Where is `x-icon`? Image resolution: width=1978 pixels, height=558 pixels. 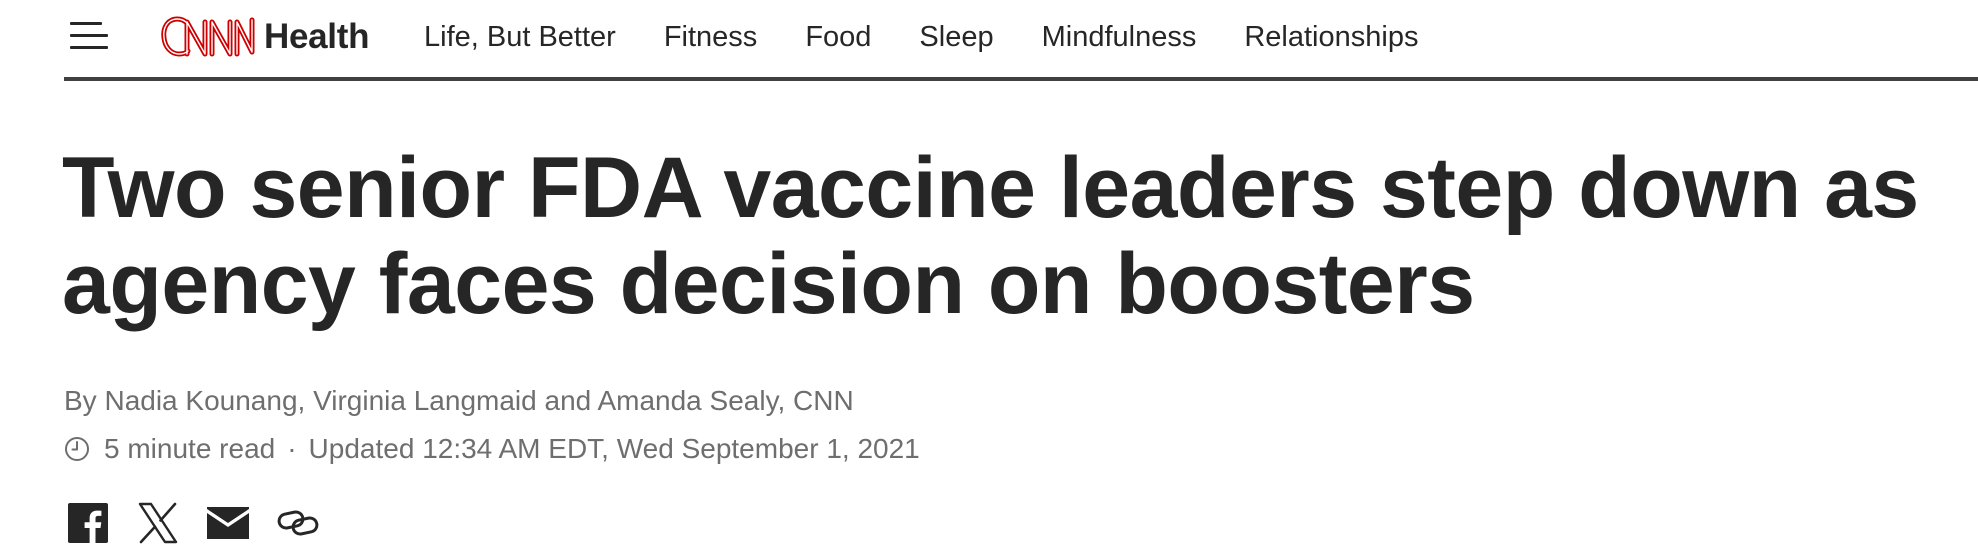
x-icon is located at coordinates (158, 525).